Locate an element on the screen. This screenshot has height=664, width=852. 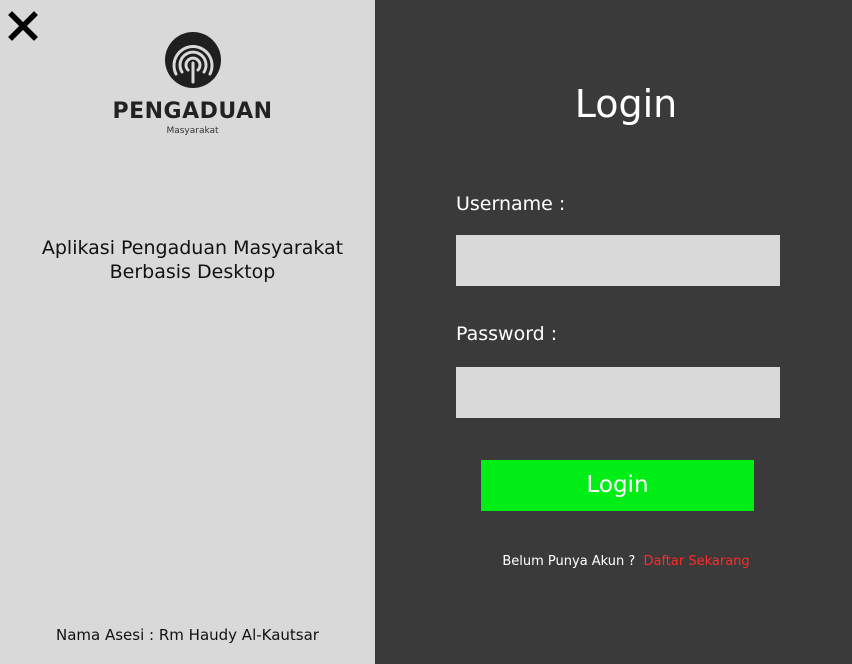
app-description-line1: Aplikasi Pengaduan Masyarakat is located at coordinates (192, 248).